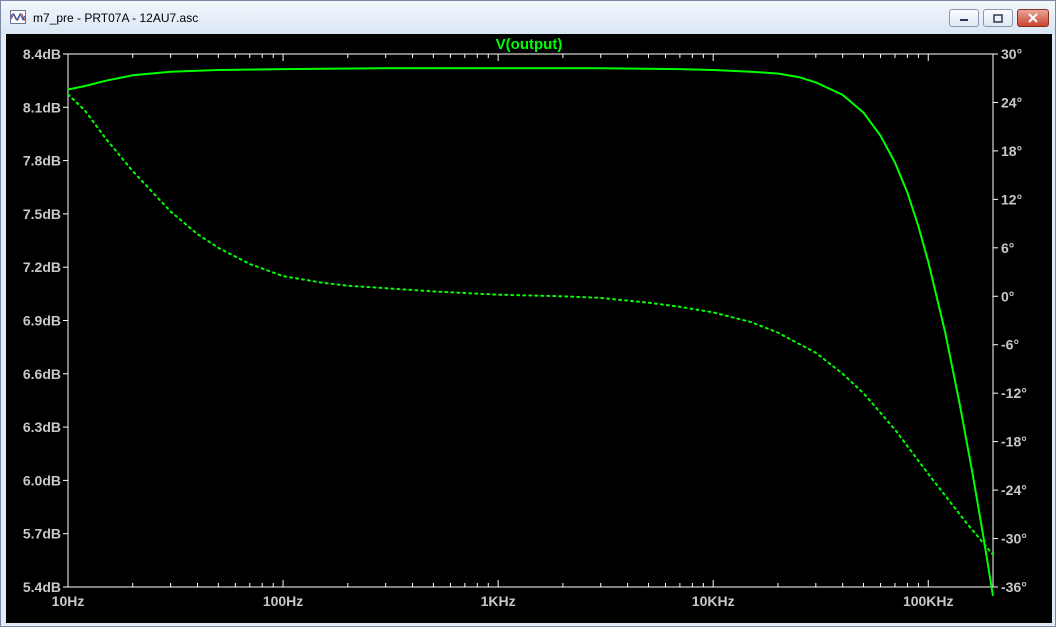 This screenshot has width=1056, height=628. I want to click on y-right-tick-label: 0°, so click(1007, 296).